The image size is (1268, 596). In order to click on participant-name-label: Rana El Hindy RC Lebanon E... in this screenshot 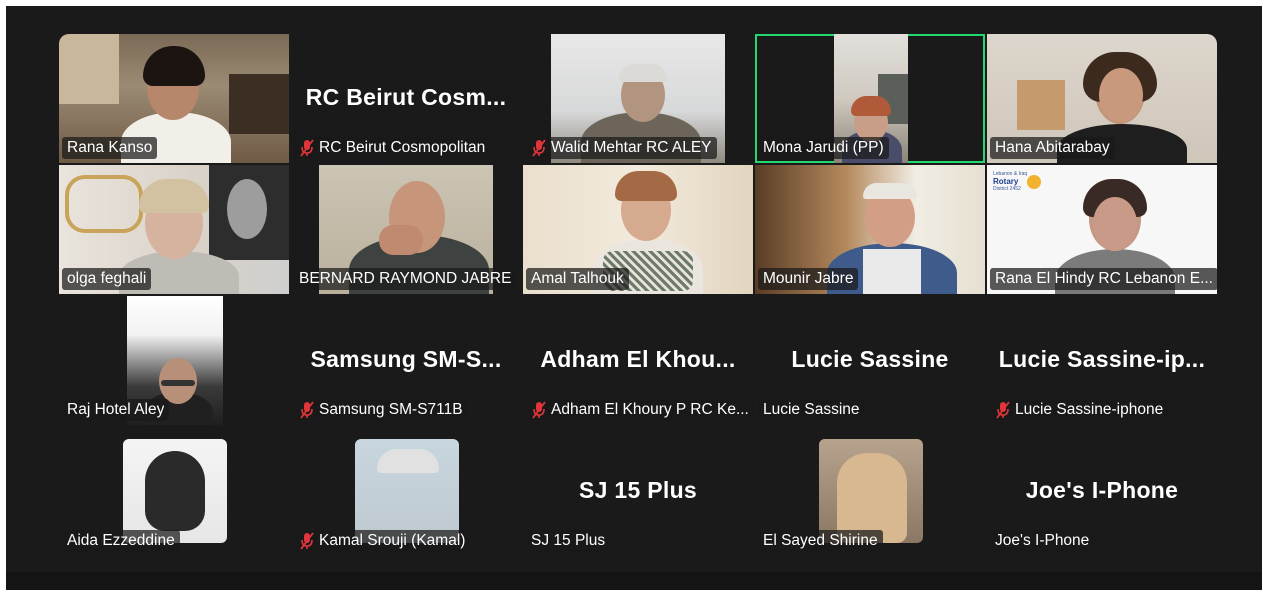, I will do `click(1103, 279)`.